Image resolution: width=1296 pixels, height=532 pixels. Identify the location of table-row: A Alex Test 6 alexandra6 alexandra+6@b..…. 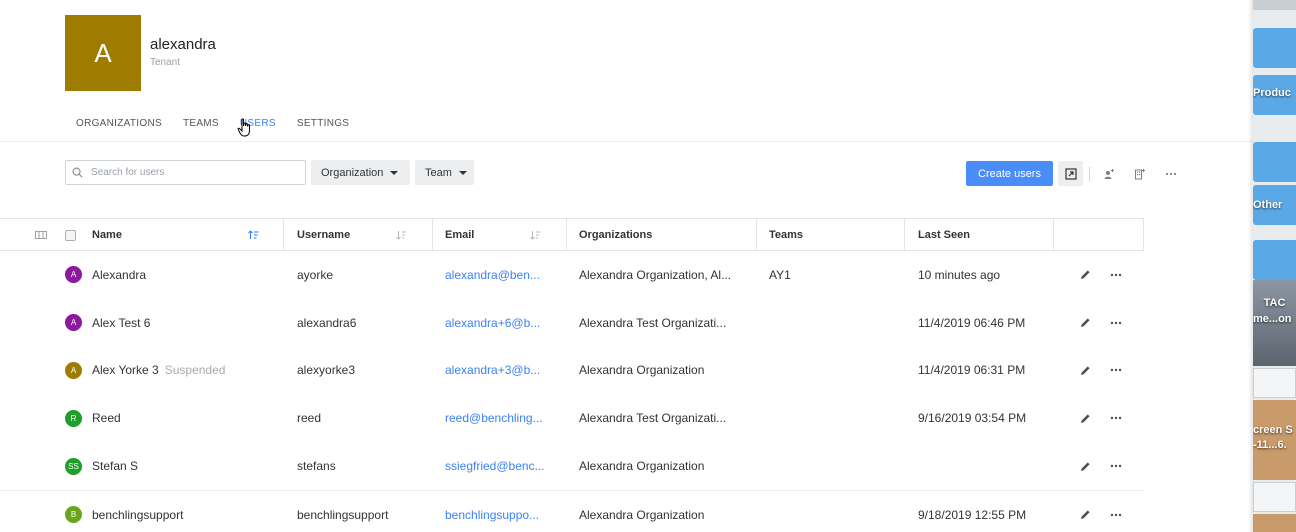
(572, 323).